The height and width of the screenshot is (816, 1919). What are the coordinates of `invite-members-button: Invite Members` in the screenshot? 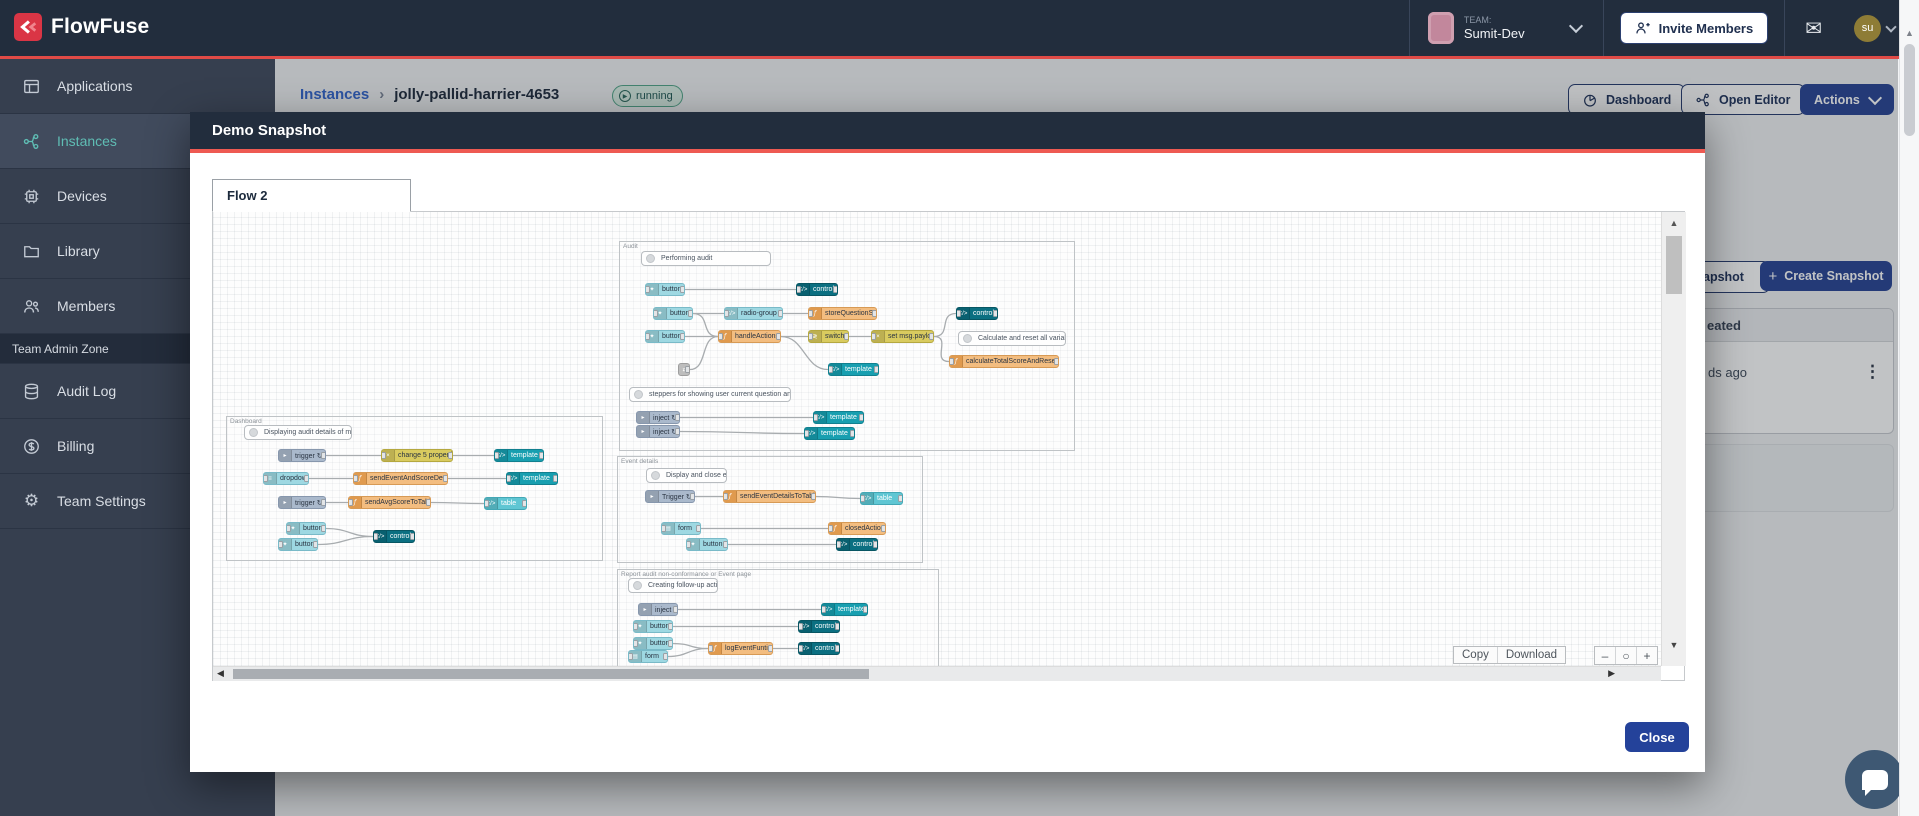 It's located at (1694, 28).